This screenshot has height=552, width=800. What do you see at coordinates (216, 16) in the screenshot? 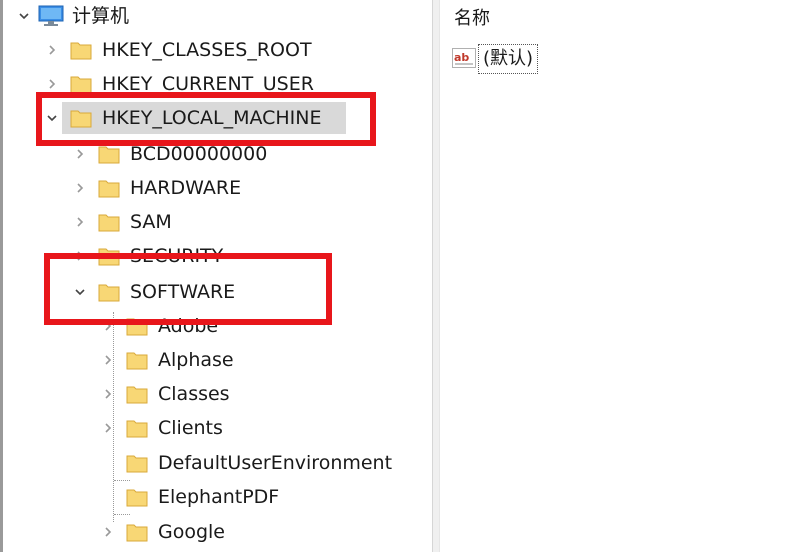
I see `tree-node-computer: 计算机` at bounding box center [216, 16].